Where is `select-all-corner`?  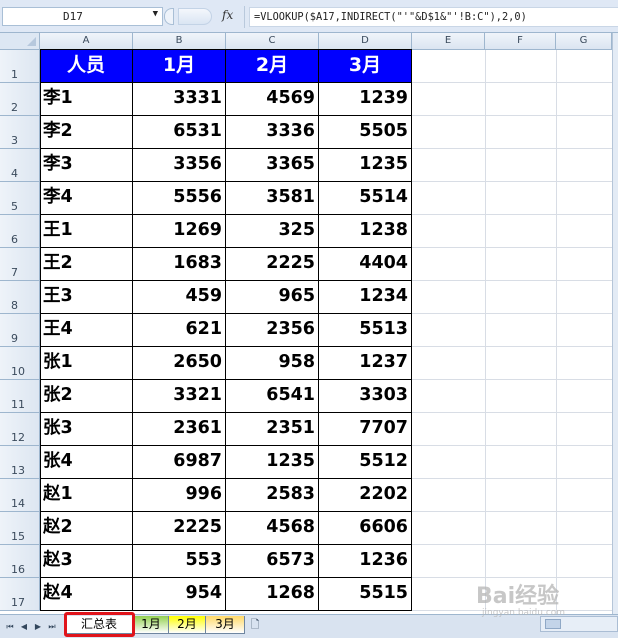 select-all-corner is located at coordinates (20, 41).